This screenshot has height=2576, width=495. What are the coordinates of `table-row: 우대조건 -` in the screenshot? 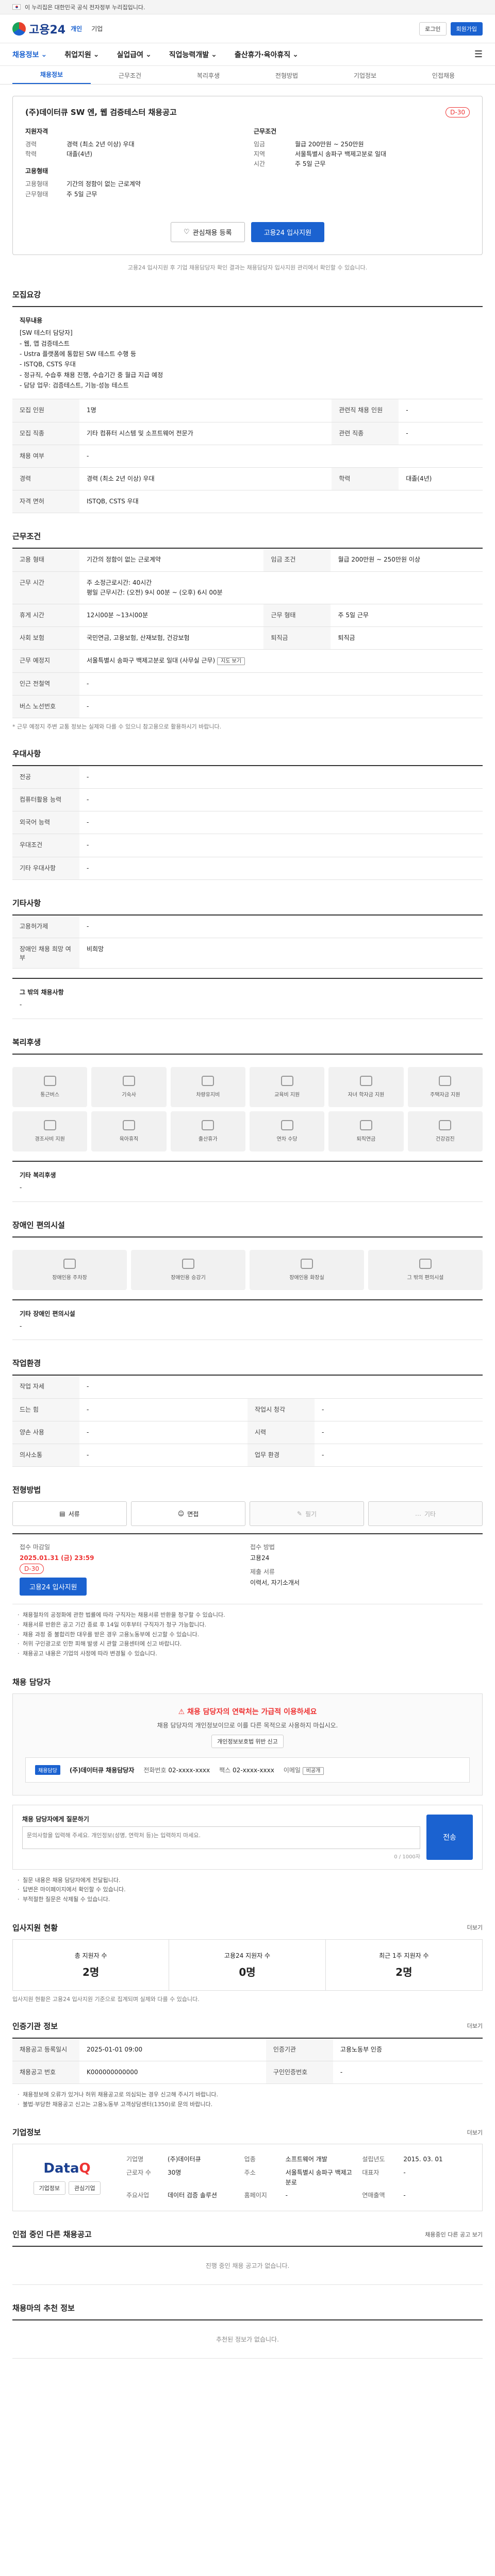 It's located at (247, 845).